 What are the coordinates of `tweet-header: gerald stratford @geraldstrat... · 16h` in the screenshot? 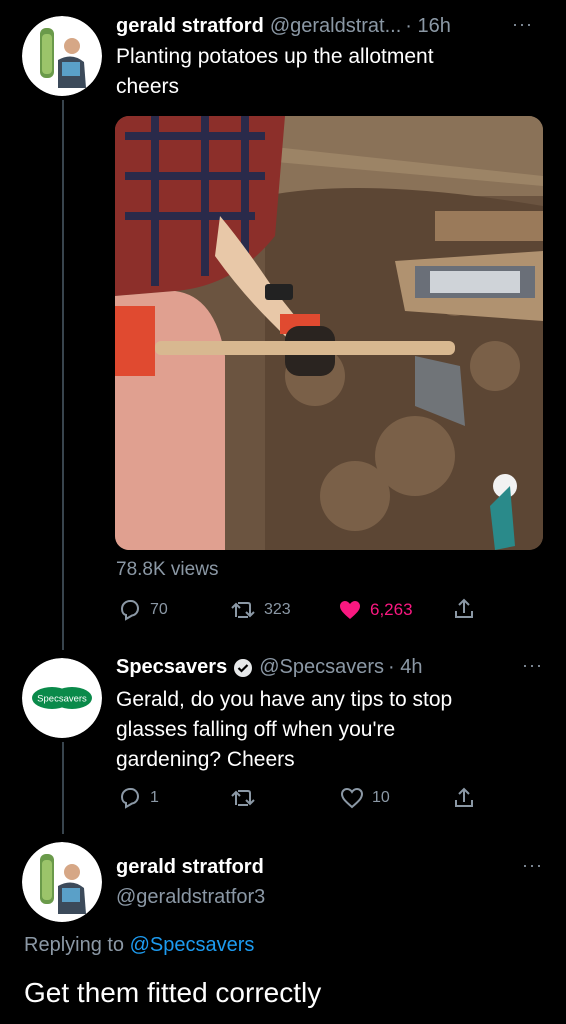 It's located at (283, 26).